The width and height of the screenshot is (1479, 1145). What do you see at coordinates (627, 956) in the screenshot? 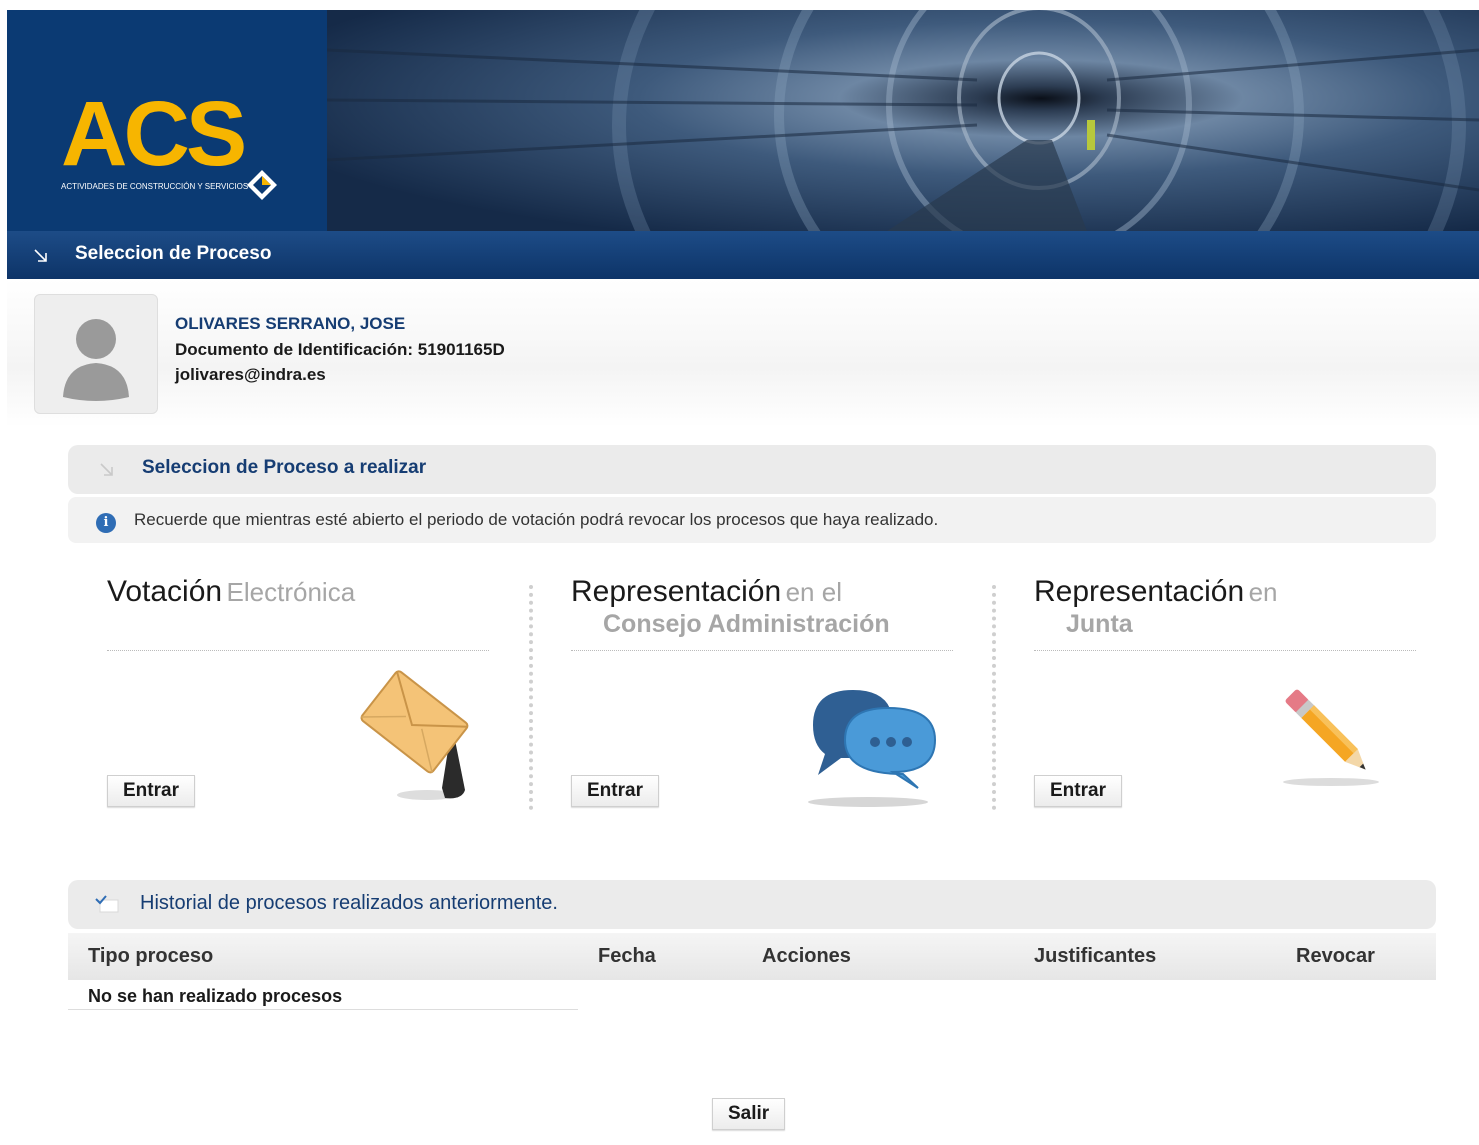
I see `column-header-date: Fecha` at bounding box center [627, 956].